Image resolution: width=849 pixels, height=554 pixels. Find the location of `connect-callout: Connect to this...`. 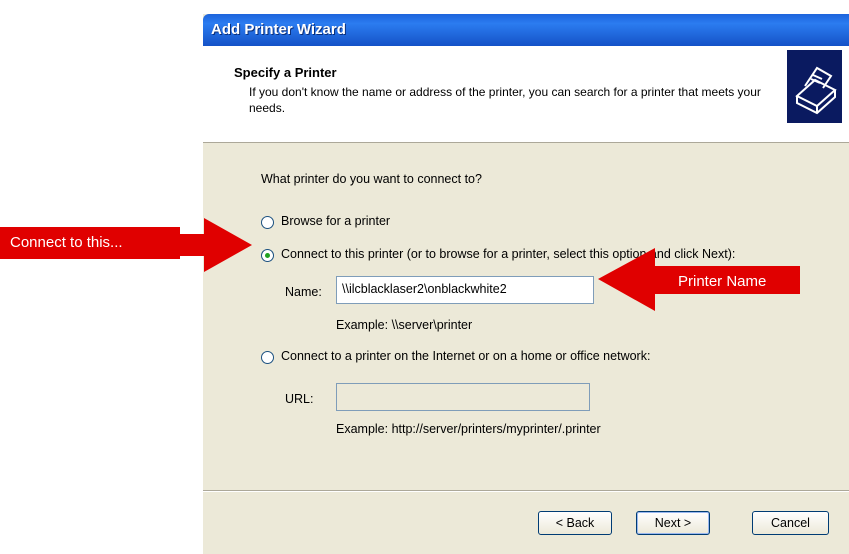

connect-callout: Connect to this... is located at coordinates (90, 243).